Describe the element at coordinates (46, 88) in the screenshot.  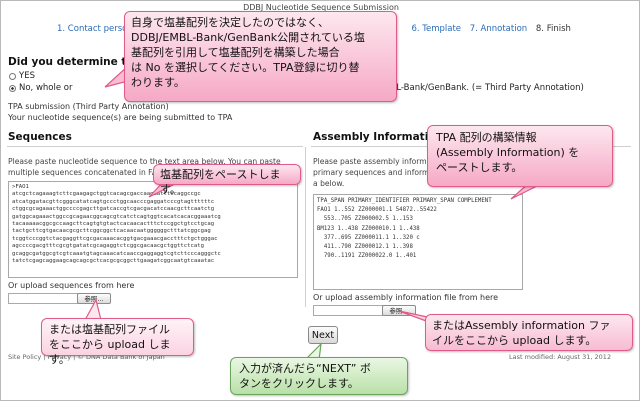
I see `option-no-label: No, whole or` at that location.